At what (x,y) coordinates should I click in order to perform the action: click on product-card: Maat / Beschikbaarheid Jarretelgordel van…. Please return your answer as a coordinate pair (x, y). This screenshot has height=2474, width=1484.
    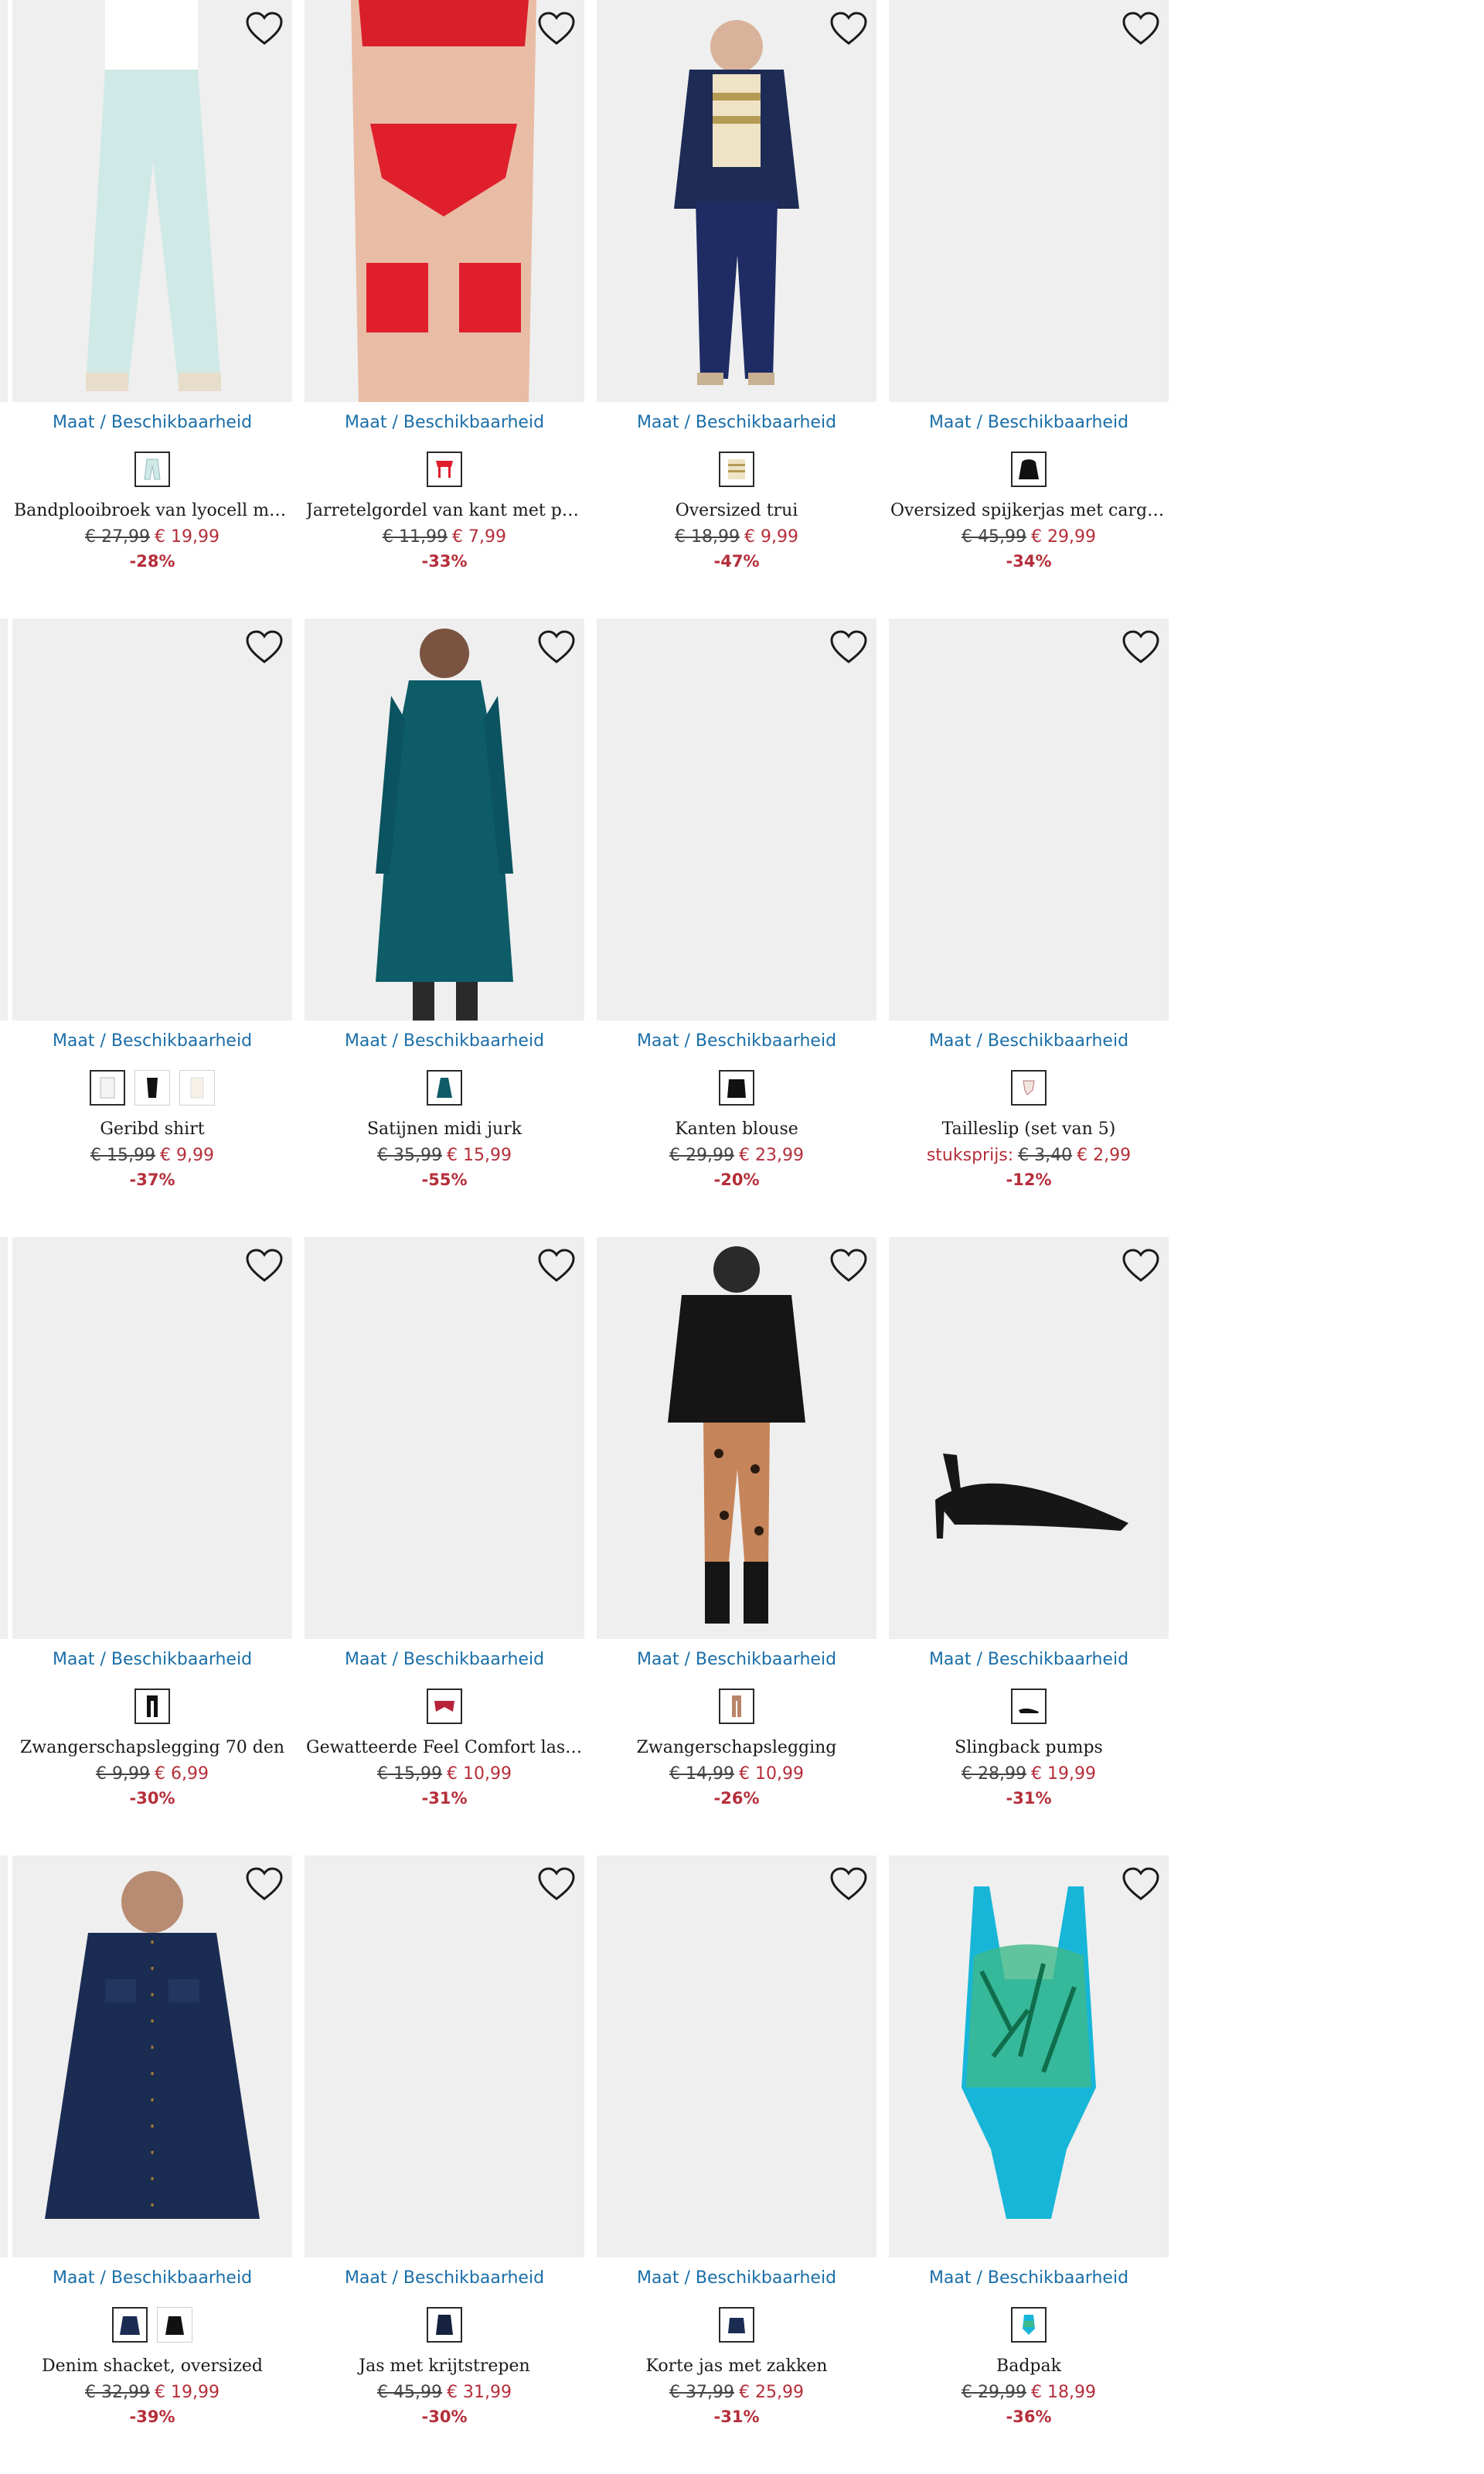
    Looking at the image, I should click on (444, 309).